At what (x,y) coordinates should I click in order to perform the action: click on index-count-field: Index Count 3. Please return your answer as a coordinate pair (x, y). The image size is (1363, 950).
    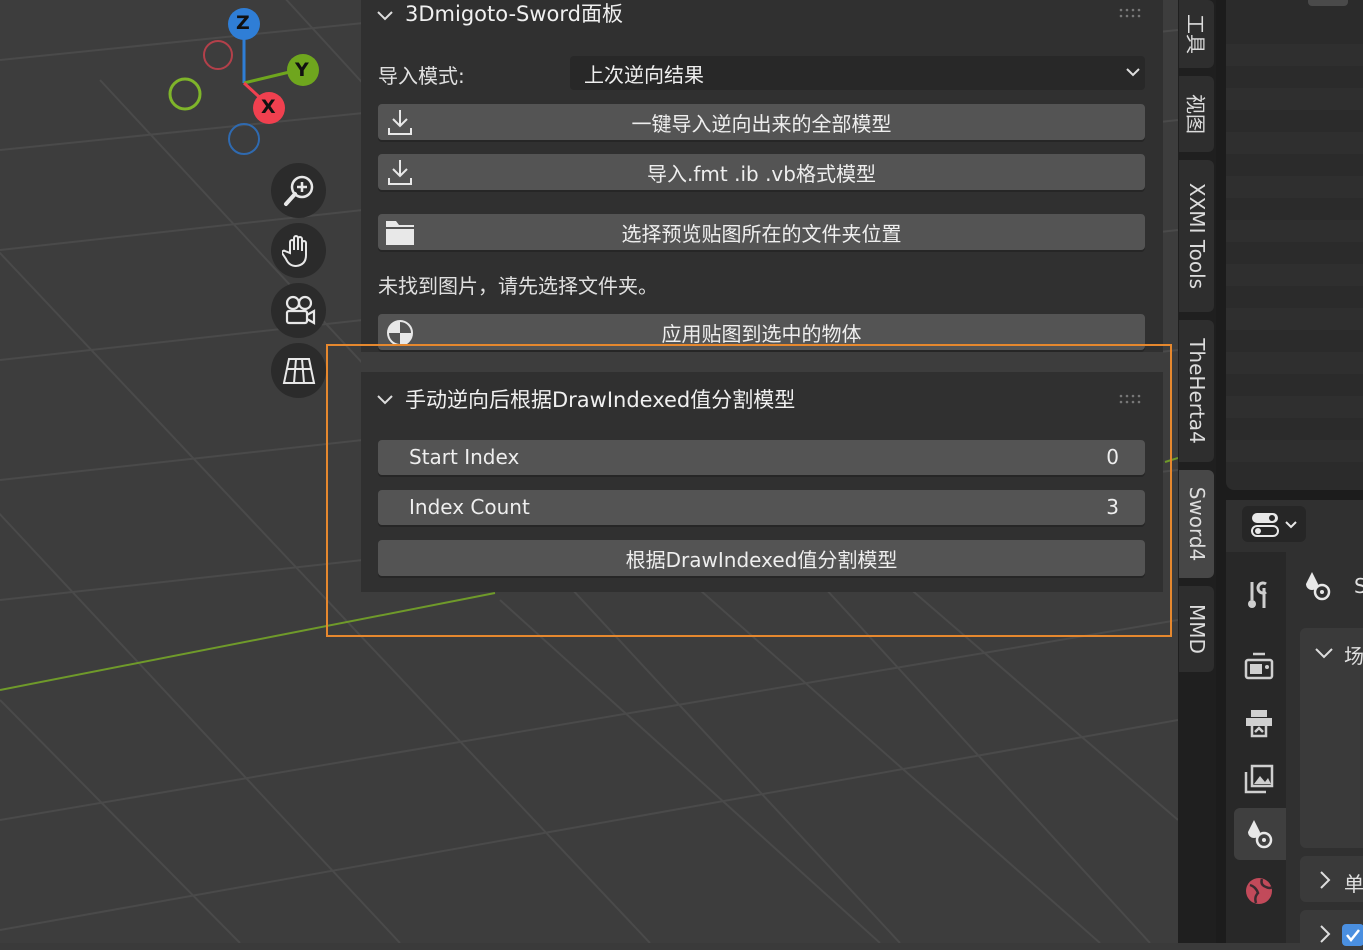
    Looking at the image, I should click on (761, 507).